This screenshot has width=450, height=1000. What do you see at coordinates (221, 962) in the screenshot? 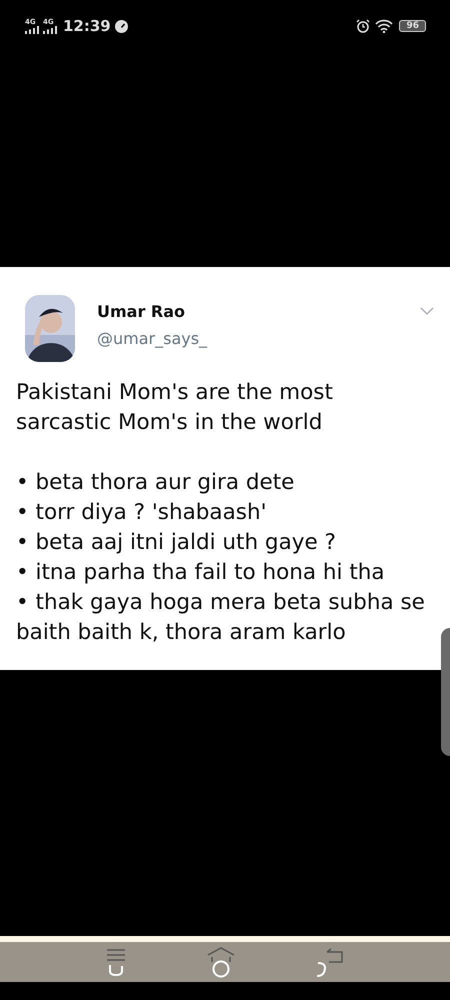
I see `home-icon` at bounding box center [221, 962].